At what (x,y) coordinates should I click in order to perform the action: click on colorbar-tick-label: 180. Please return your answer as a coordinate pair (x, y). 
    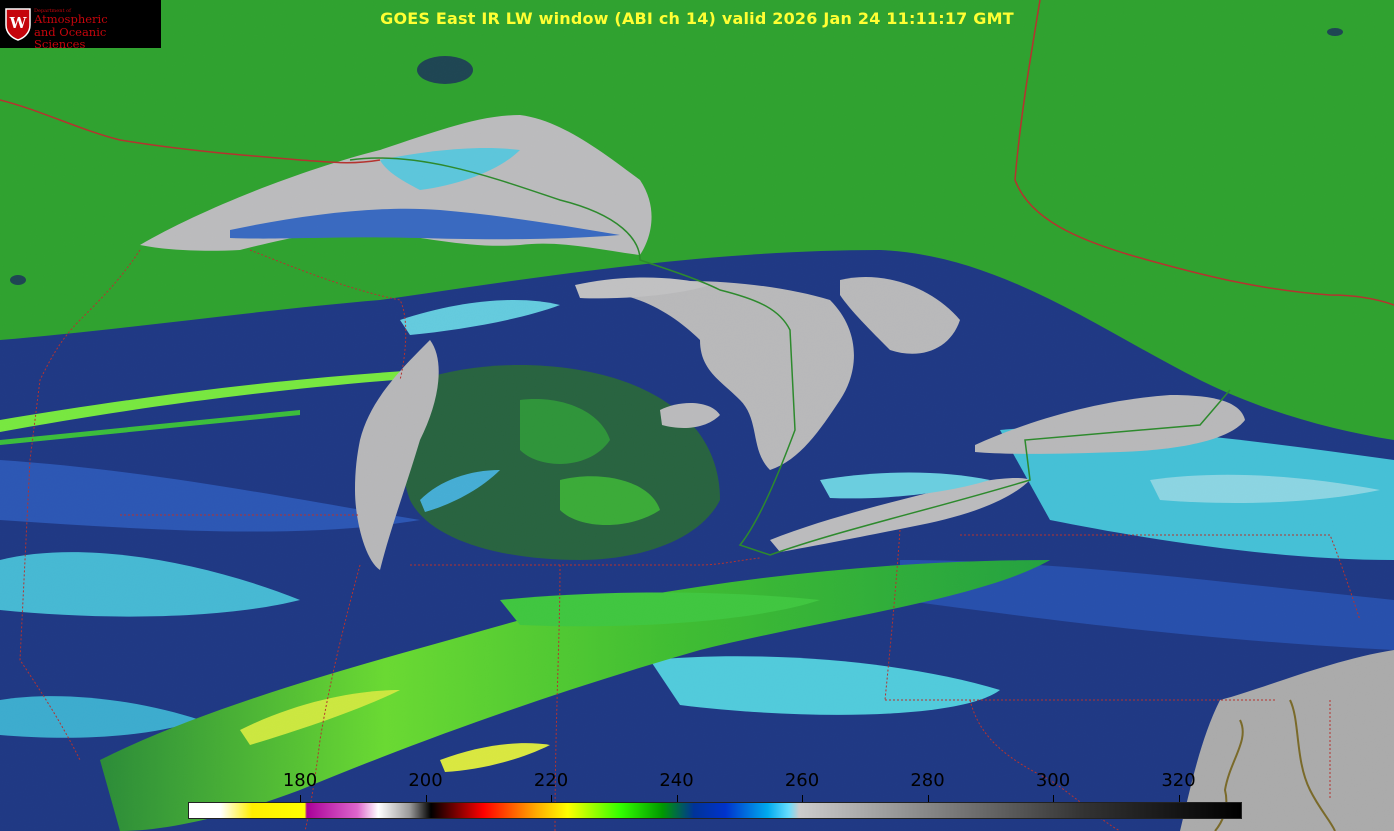
    Looking at the image, I should click on (300, 780).